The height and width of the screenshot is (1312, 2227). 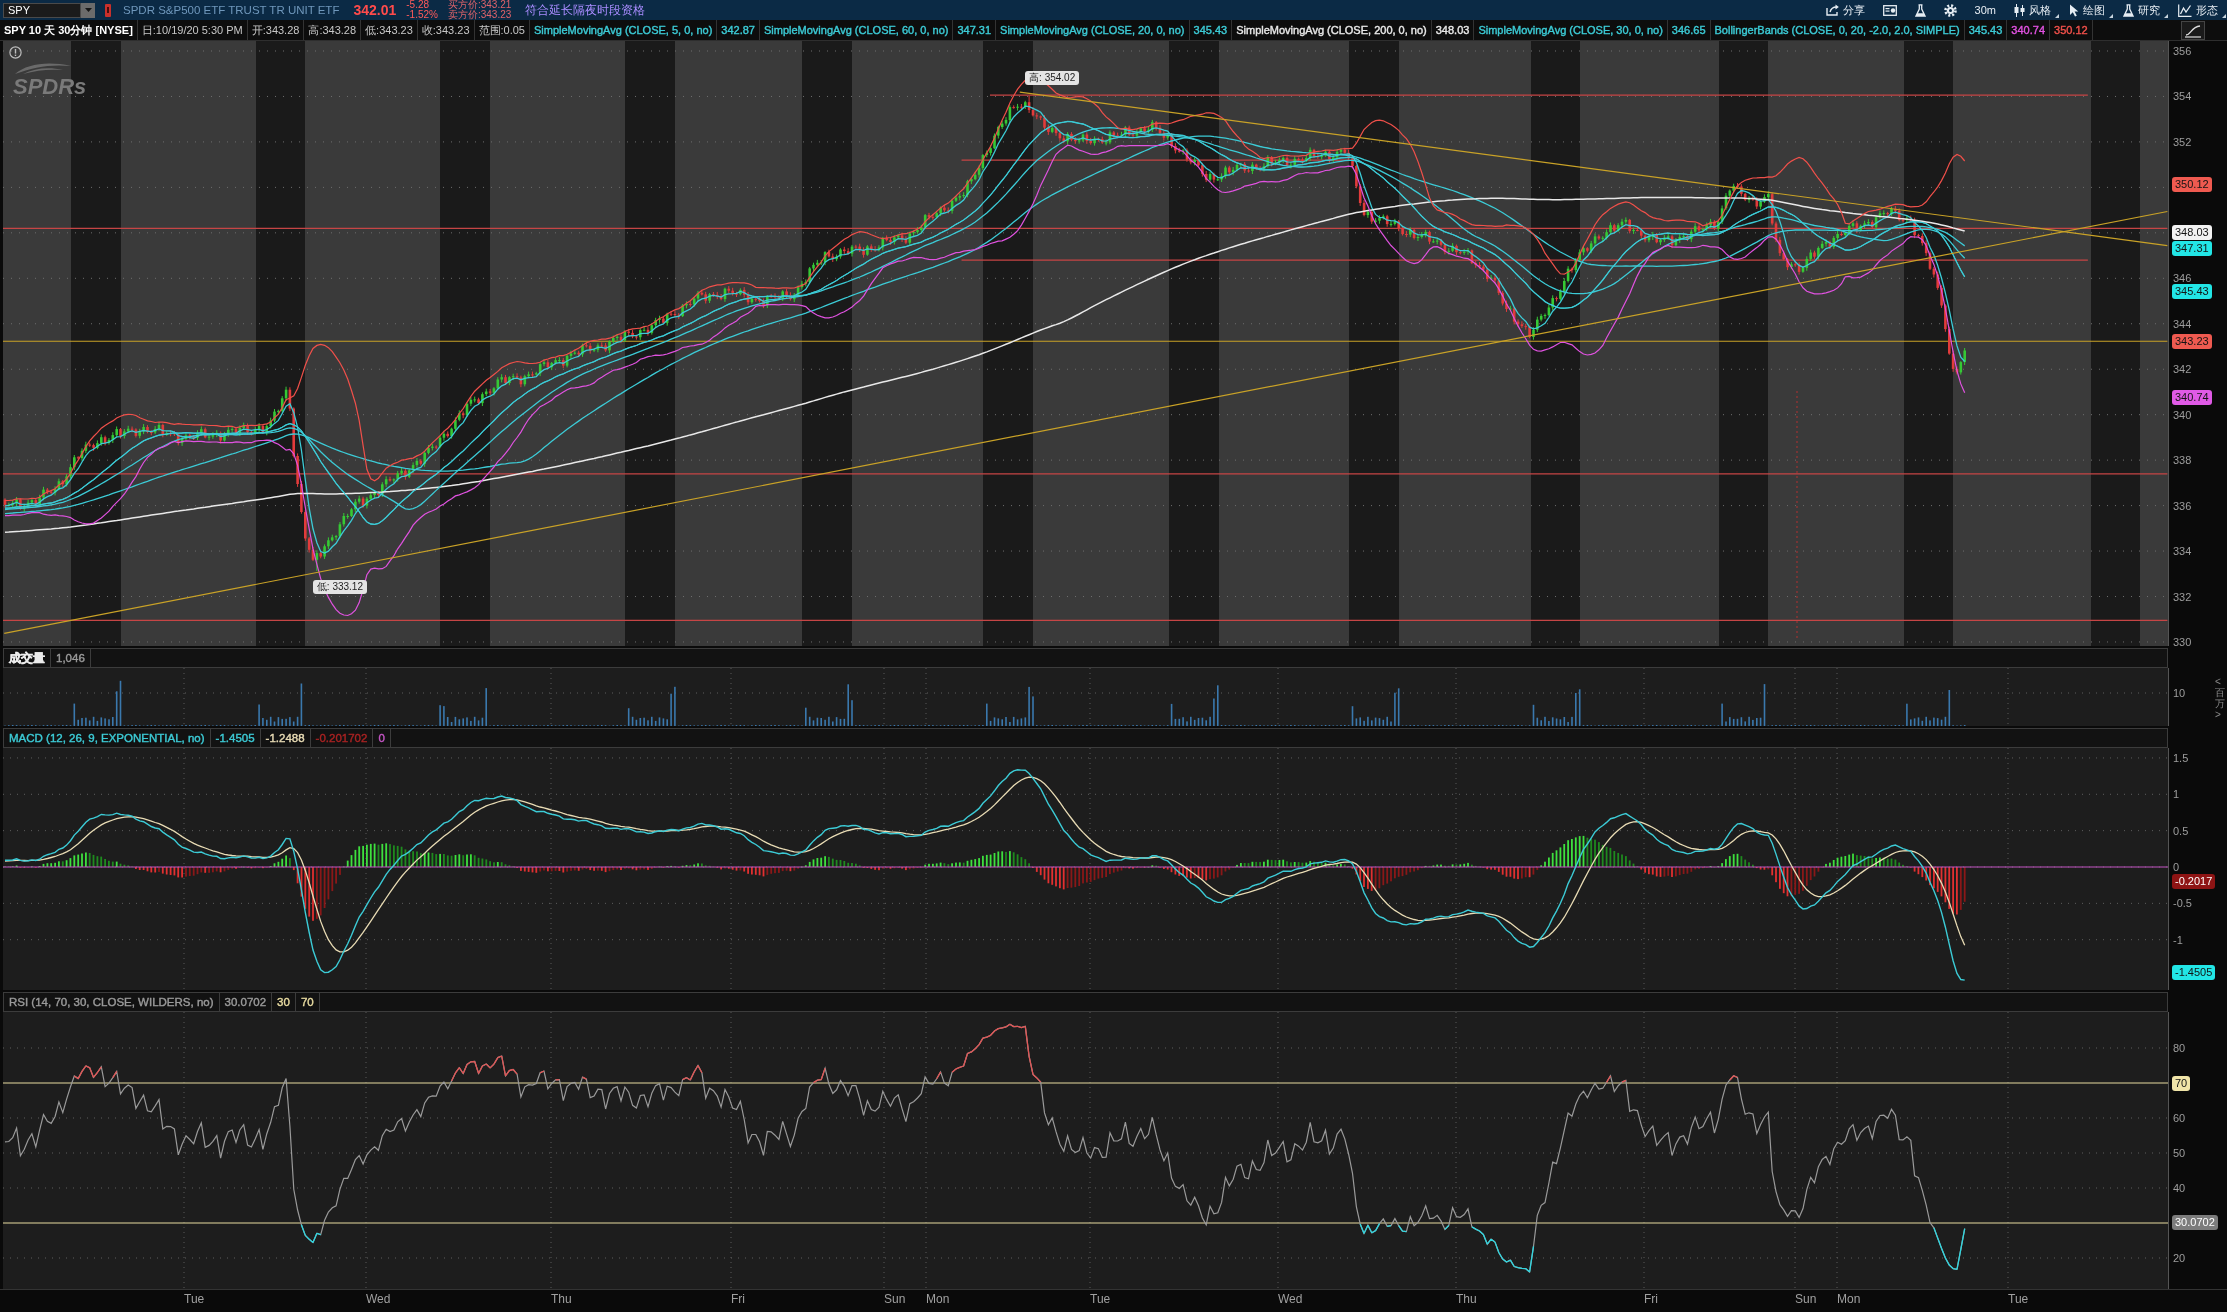 What do you see at coordinates (2182, 596) in the screenshot?
I see `axis-label: 332` at bounding box center [2182, 596].